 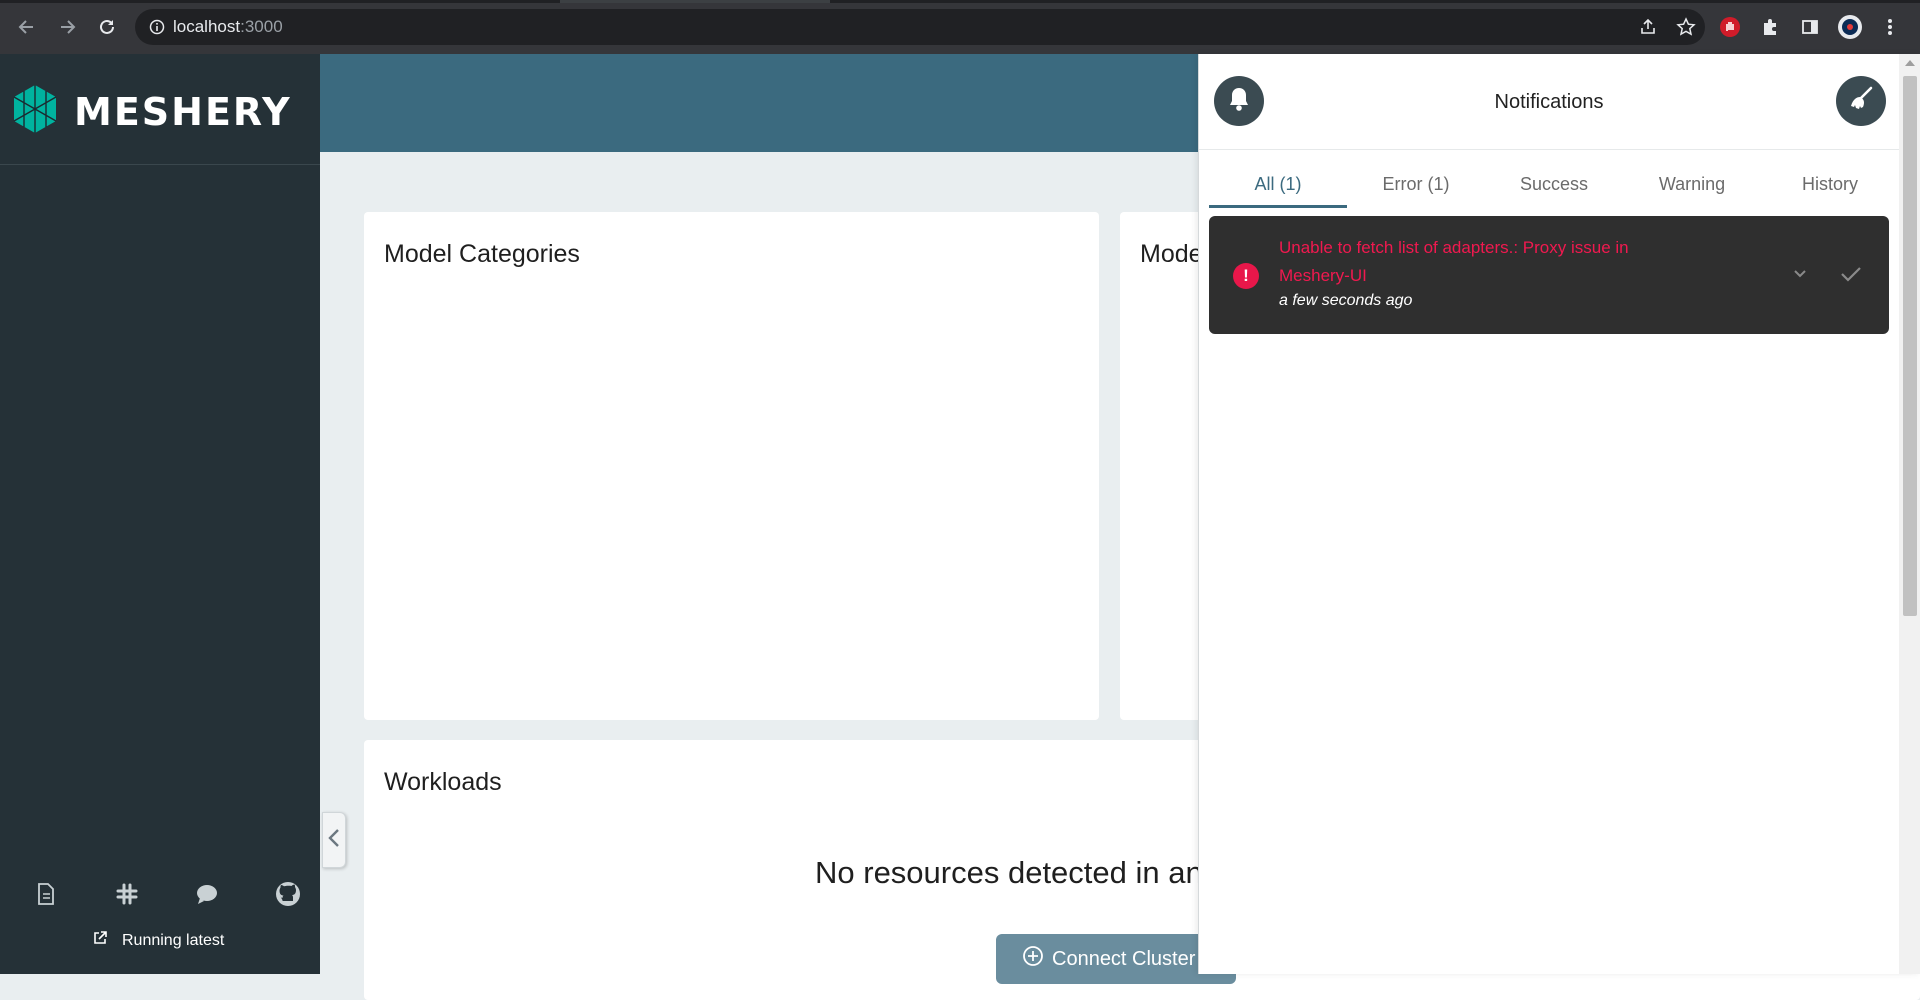 I want to click on scroll-up-arrow-icon, so click(x=1910, y=63).